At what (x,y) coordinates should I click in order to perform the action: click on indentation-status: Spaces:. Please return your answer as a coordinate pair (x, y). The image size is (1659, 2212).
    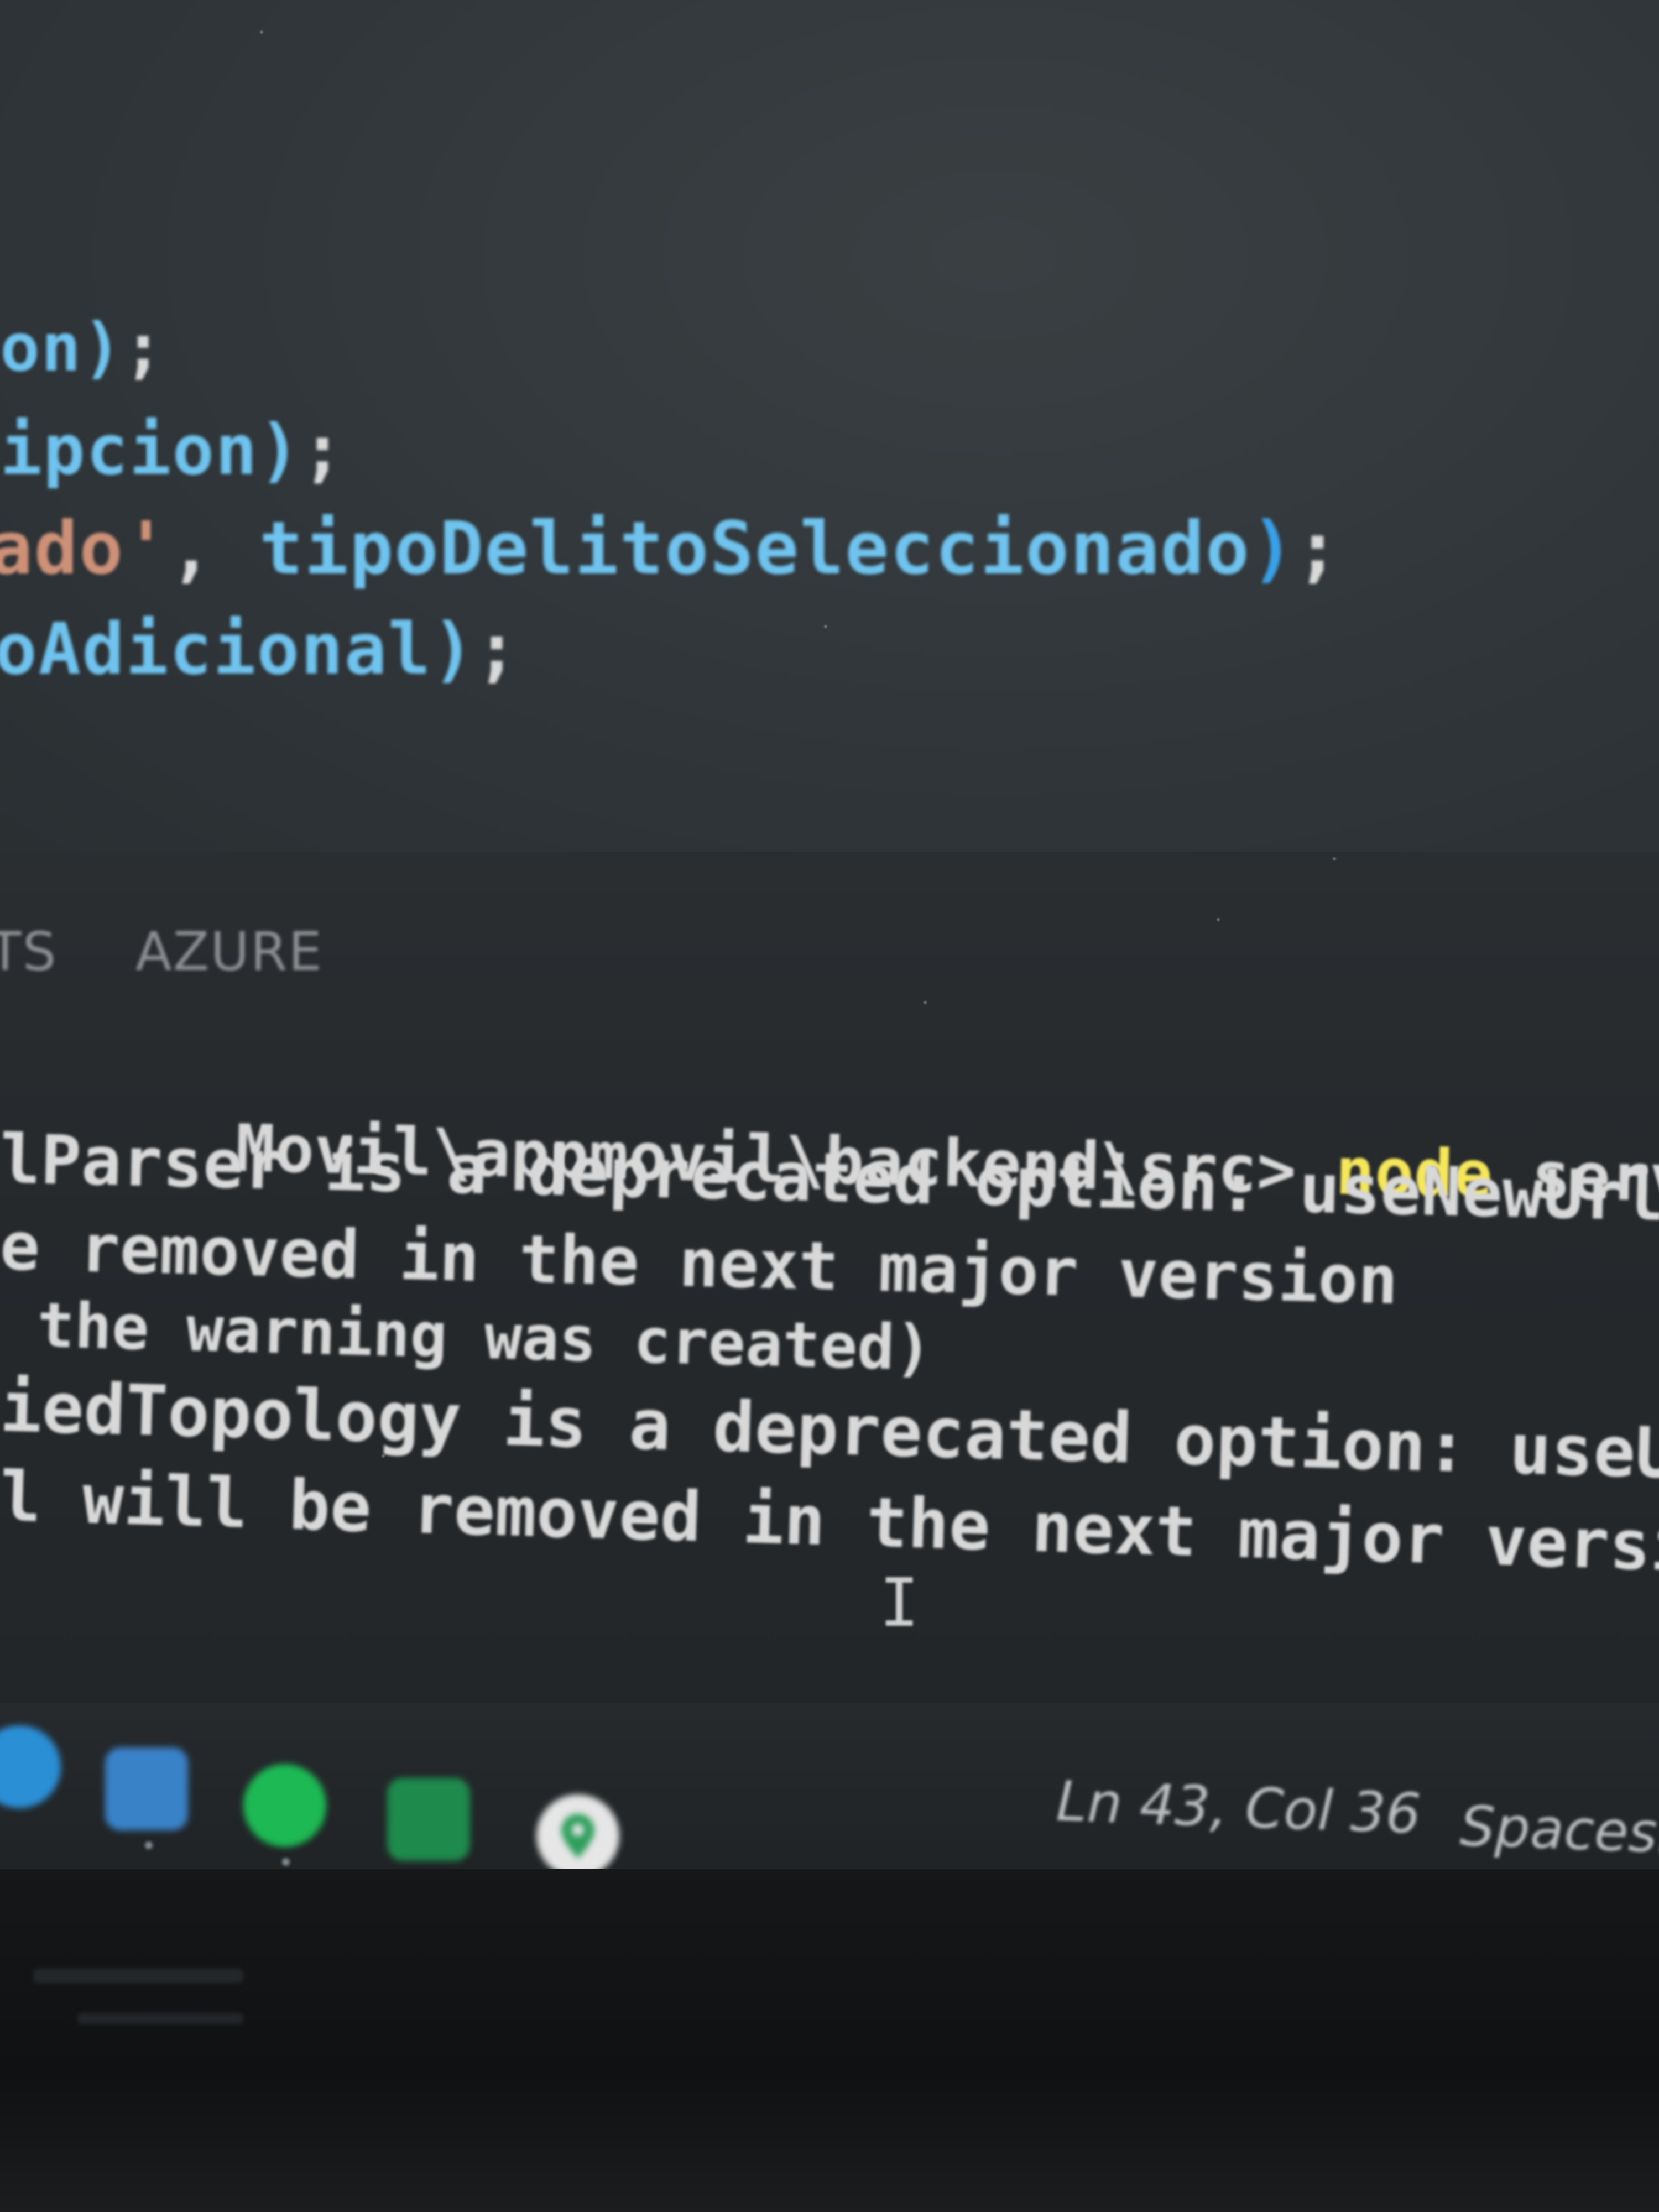
    Looking at the image, I should click on (1559, 1830).